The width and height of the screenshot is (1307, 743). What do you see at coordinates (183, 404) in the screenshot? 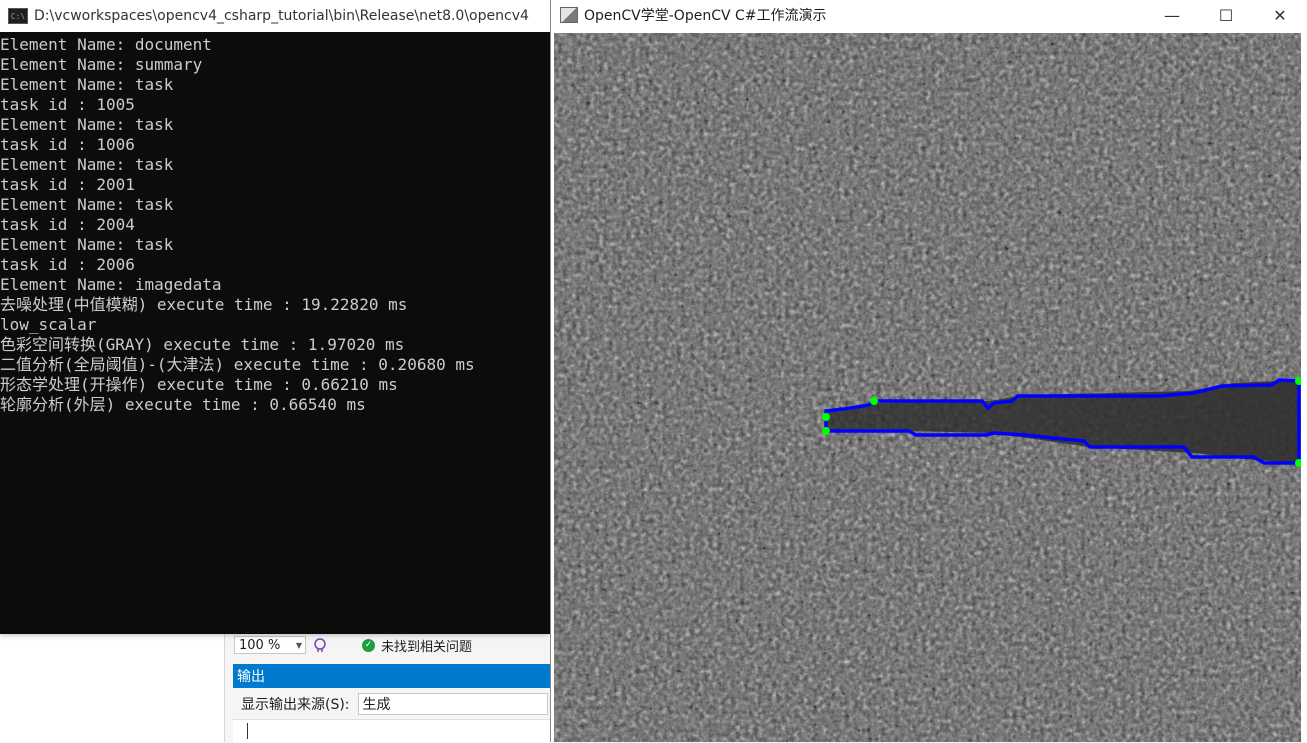
I see `console-line: 轮廓分析(外层) execute time : 0.66540 ms` at bounding box center [183, 404].